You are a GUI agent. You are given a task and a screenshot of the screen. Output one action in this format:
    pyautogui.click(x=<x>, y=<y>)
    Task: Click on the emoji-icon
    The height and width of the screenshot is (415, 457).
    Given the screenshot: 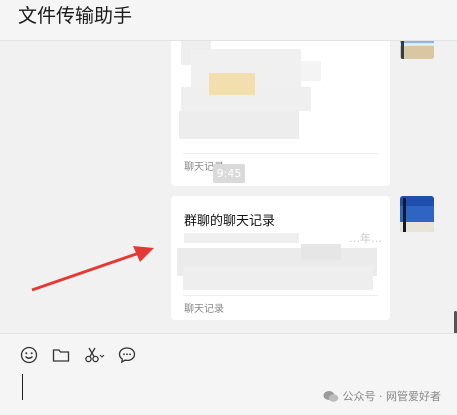 What is the action you would take?
    pyautogui.click(x=29, y=355)
    